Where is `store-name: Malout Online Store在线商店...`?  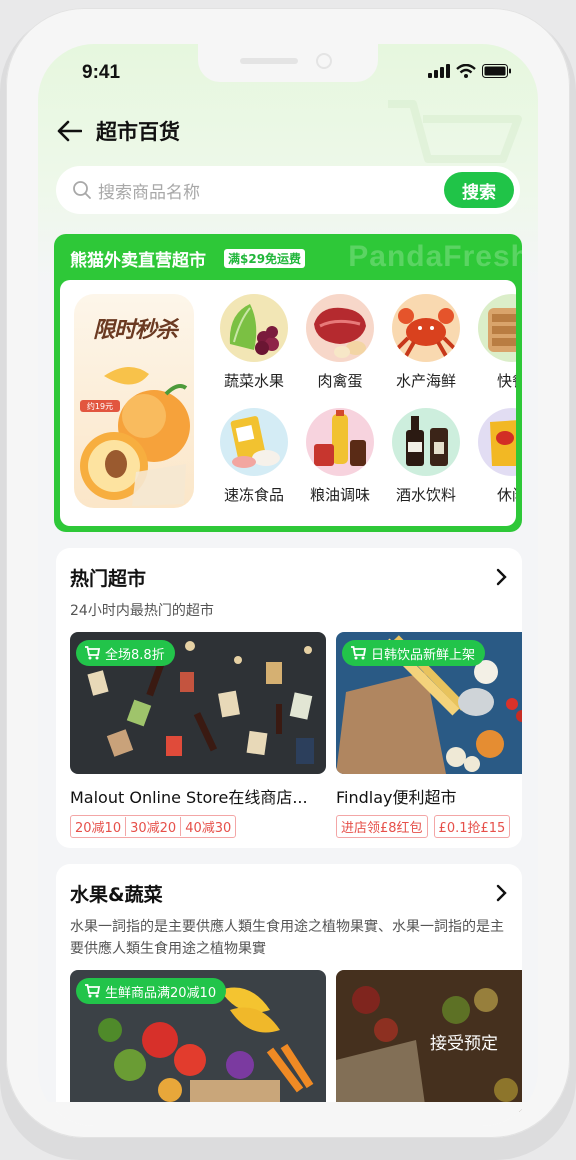 store-name: Malout Online Store在线商店... is located at coordinates (189, 797).